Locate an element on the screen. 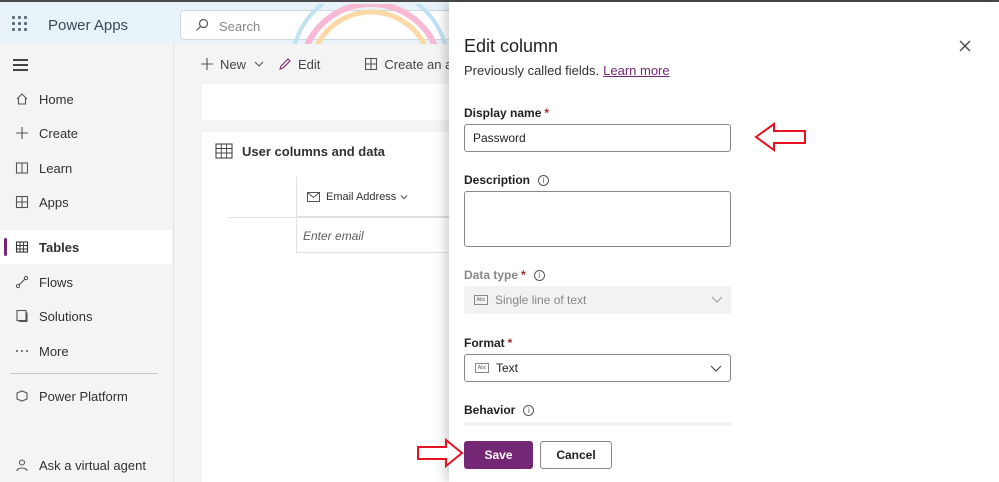  sidebar-item-home: Home is located at coordinates (86, 99).